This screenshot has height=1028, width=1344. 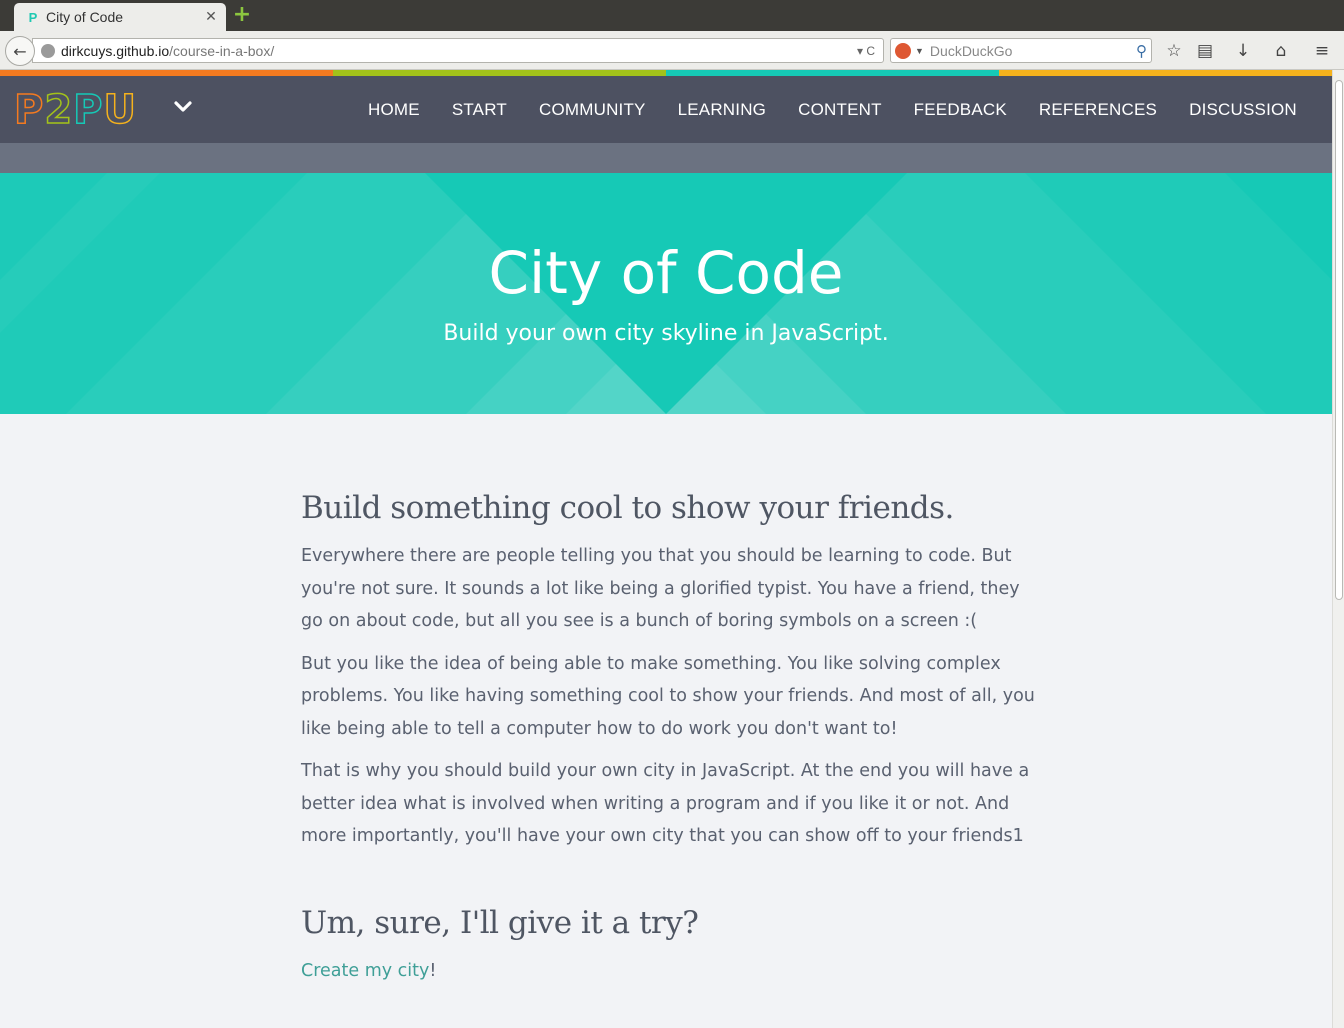 I want to click on page-scrollbar, so click(x=1338, y=549).